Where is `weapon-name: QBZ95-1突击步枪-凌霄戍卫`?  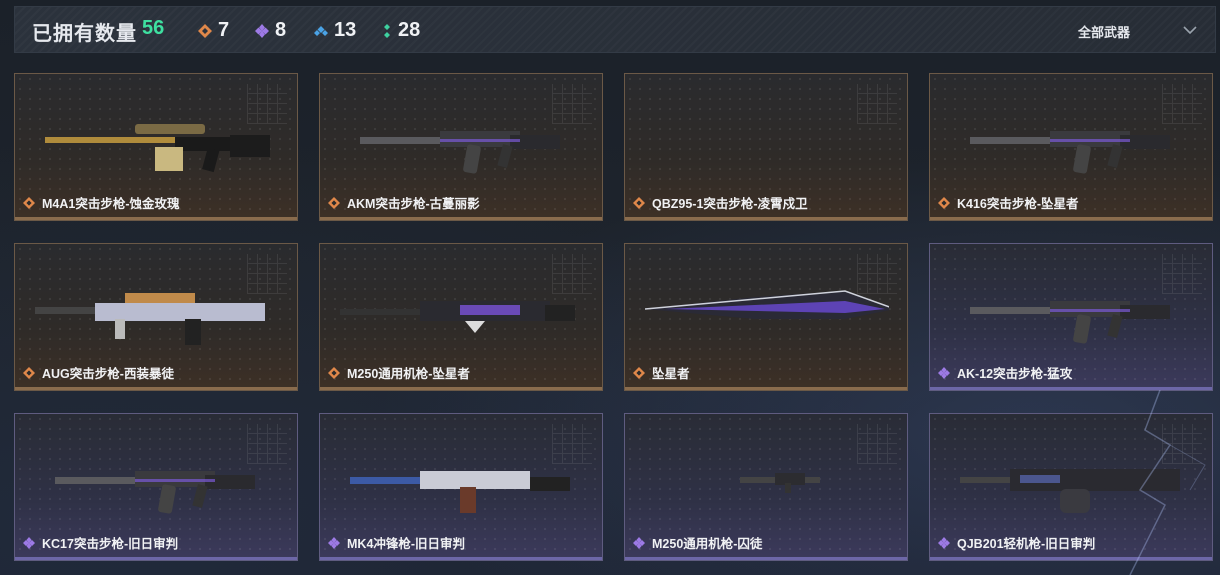
weapon-name: QBZ95-1突击步枪-凌霄戍卫 is located at coordinates (730, 204).